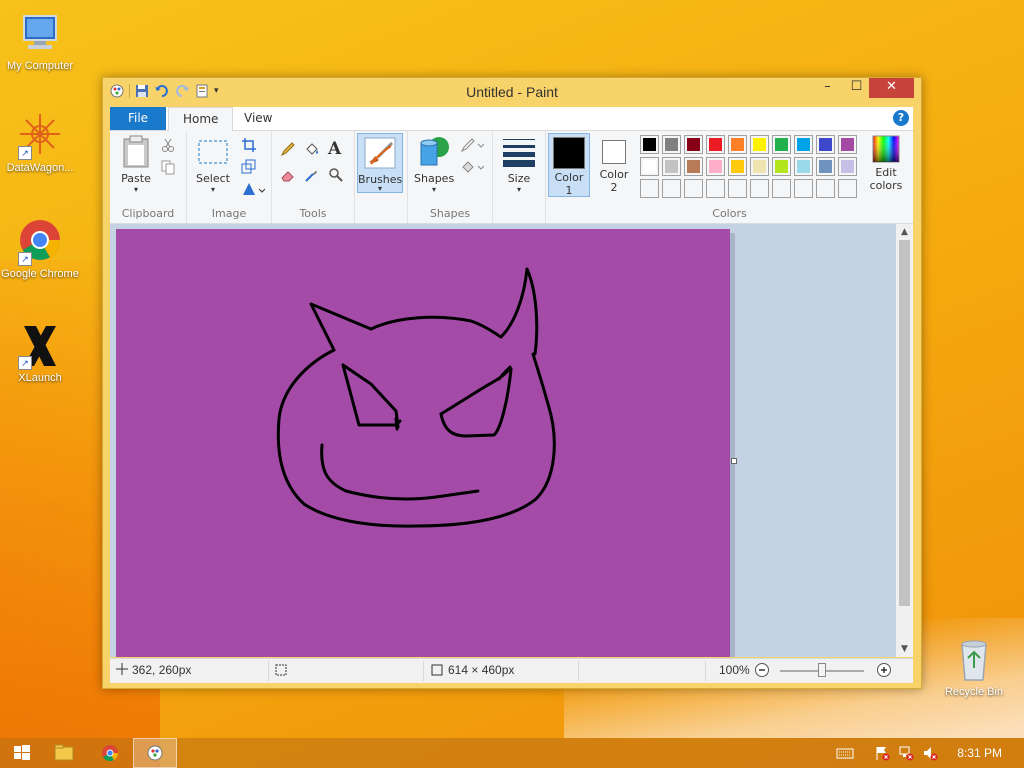 This screenshot has width=1024, height=768. Describe the element at coordinates (434, 164) in the screenshot. I see `shapes-button: Shapes ▾` at that location.